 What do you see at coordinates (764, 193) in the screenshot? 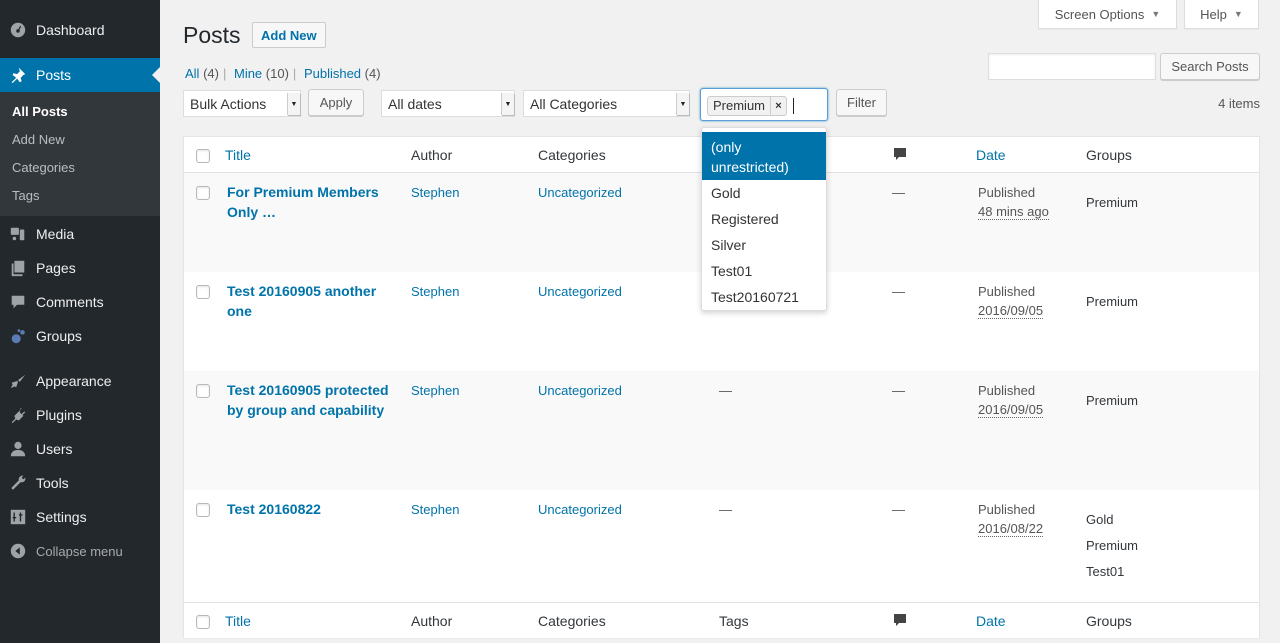
I see `group-option: Gold` at bounding box center [764, 193].